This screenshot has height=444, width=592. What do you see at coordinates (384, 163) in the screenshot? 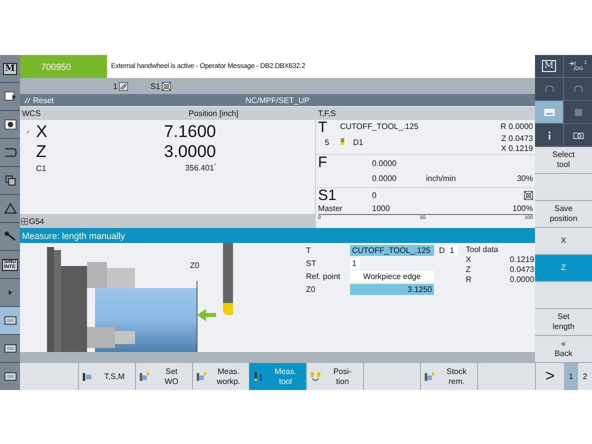
I see `feed-actual: 0.0000` at bounding box center [384, 163].